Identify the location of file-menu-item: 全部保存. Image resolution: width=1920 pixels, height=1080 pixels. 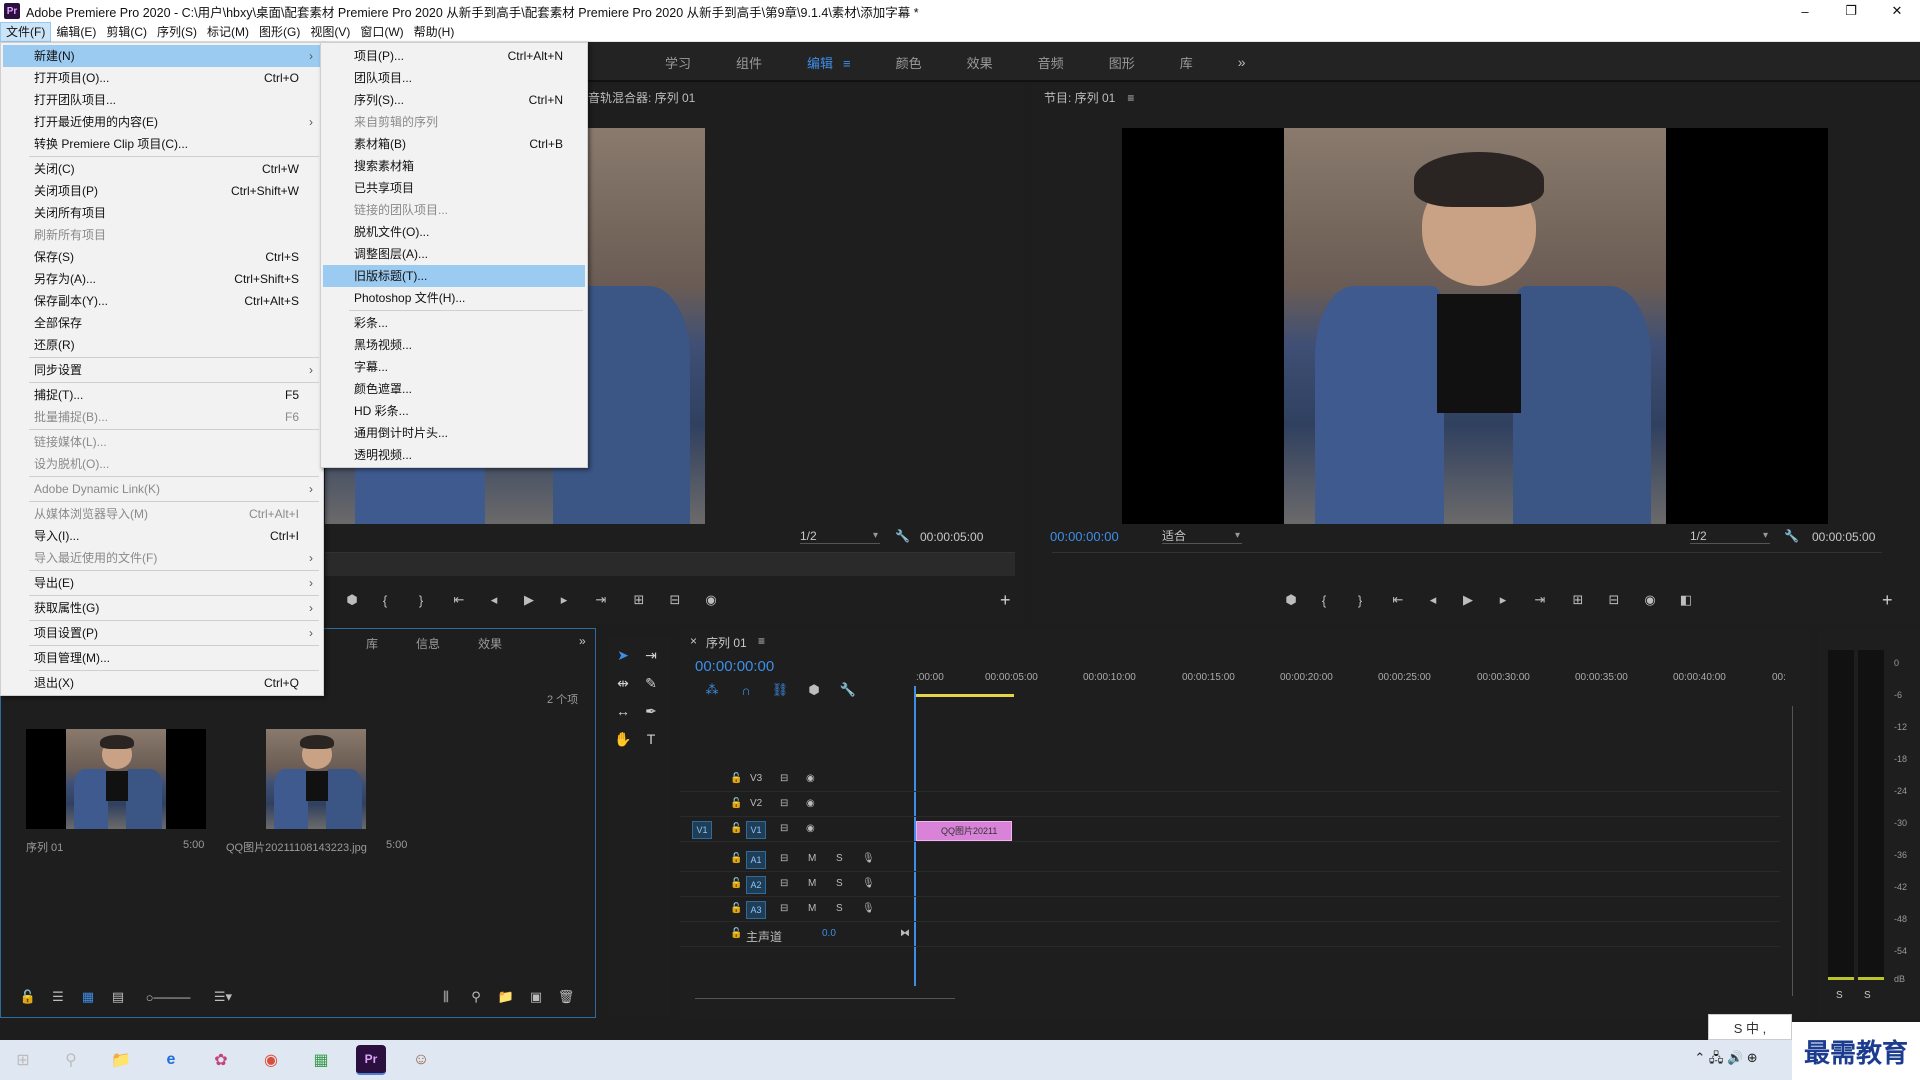
(162, 323).